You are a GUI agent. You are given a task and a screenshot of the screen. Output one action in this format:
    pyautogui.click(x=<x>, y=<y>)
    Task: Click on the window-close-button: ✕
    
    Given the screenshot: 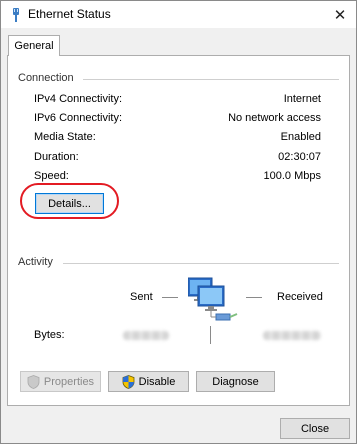 What is the action you would take?
    pyautogui.click(x=340, y=14)
    